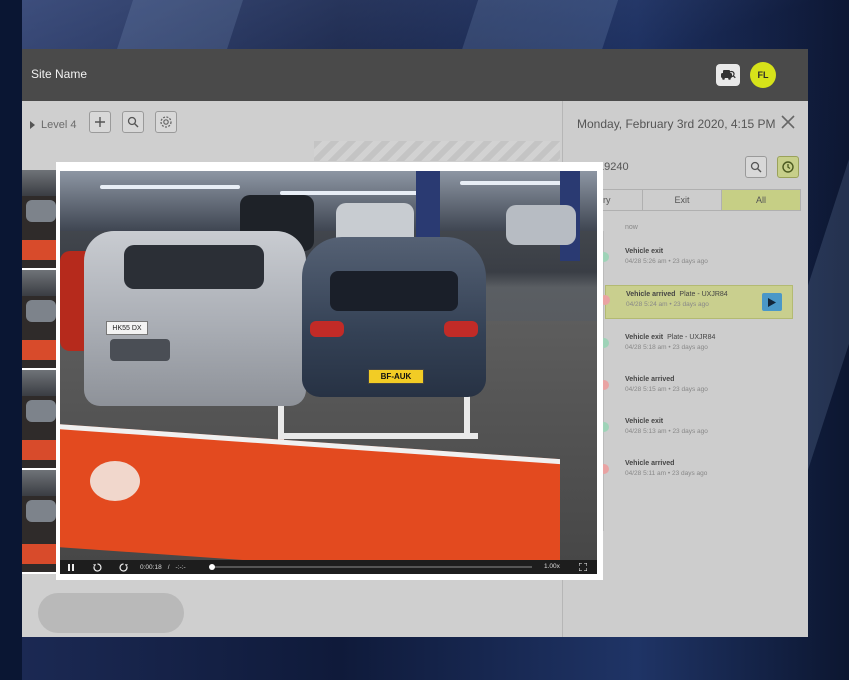  Describe the element at coordinates (195, 318) in the screenshot. I see `silver-car` at that location.